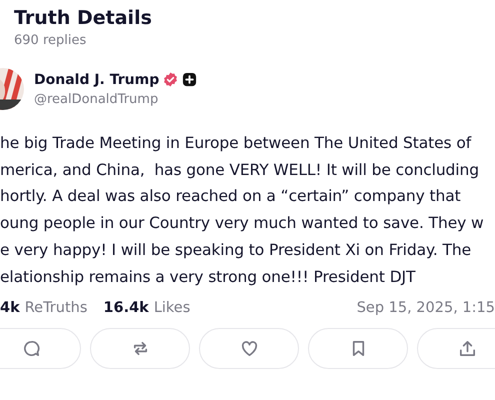 The height and width of the screenshot is (400, 495). Describe the element at coordinates (172, 308) in the screenshot. I see `stat-label: Likes` at that location.